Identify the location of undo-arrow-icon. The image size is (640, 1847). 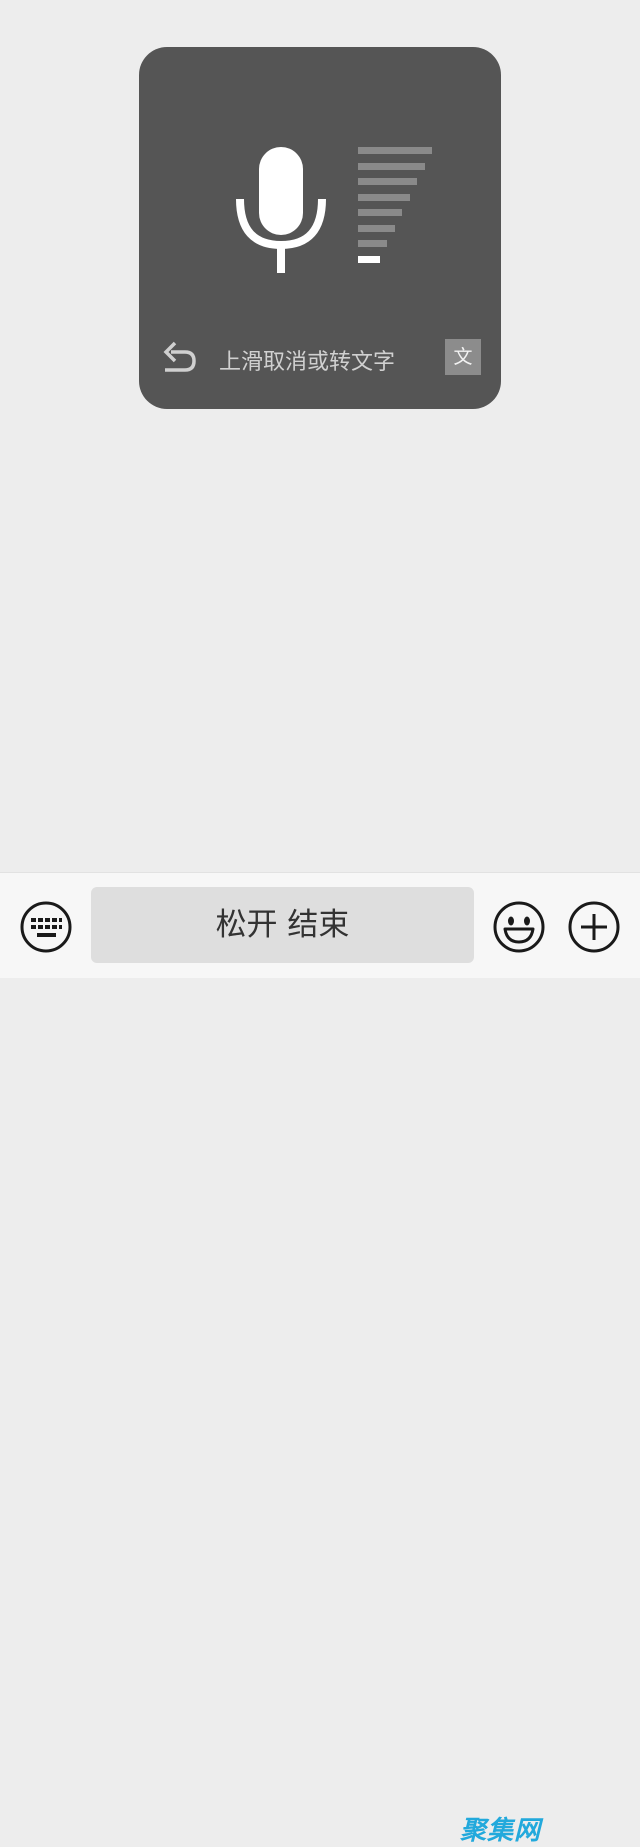
(179, 356).